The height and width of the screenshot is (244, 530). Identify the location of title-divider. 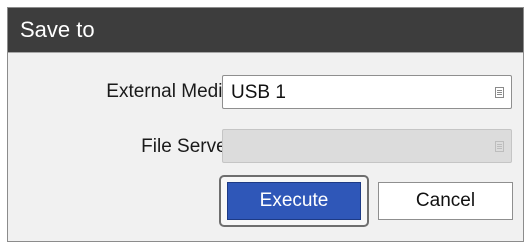
(265, 52).